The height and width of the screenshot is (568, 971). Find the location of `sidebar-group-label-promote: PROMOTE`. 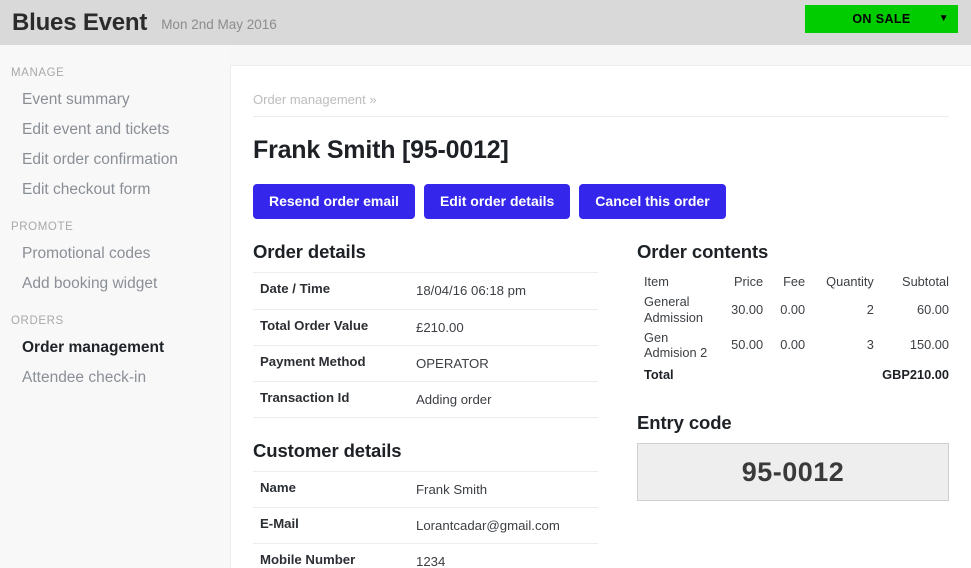

sidebar-group-label-promote: PROMOTE is located at coordinates (42, 227).